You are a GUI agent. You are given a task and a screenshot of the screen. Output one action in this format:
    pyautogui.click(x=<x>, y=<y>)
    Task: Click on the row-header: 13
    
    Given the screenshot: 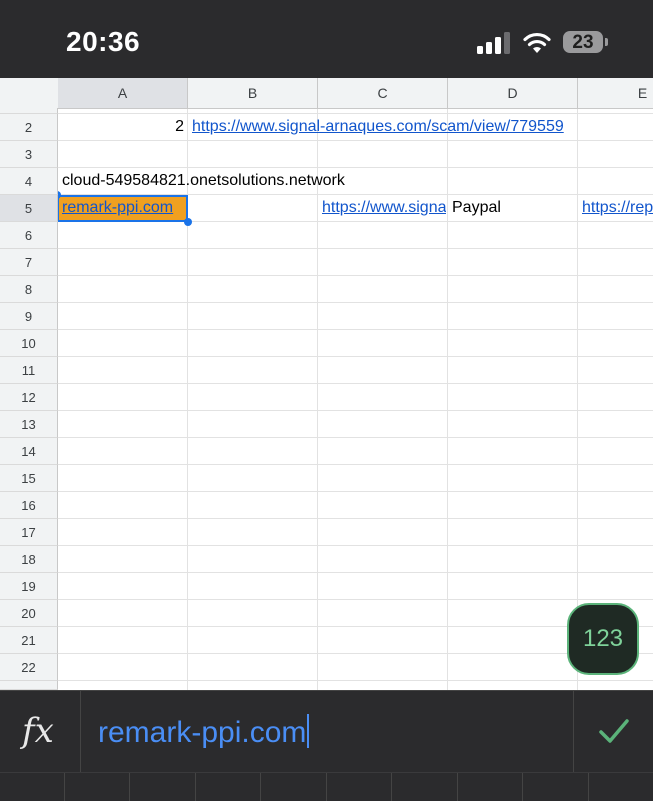 What is the action you would take?
    pyautogui.click(x=29, y=424)
    